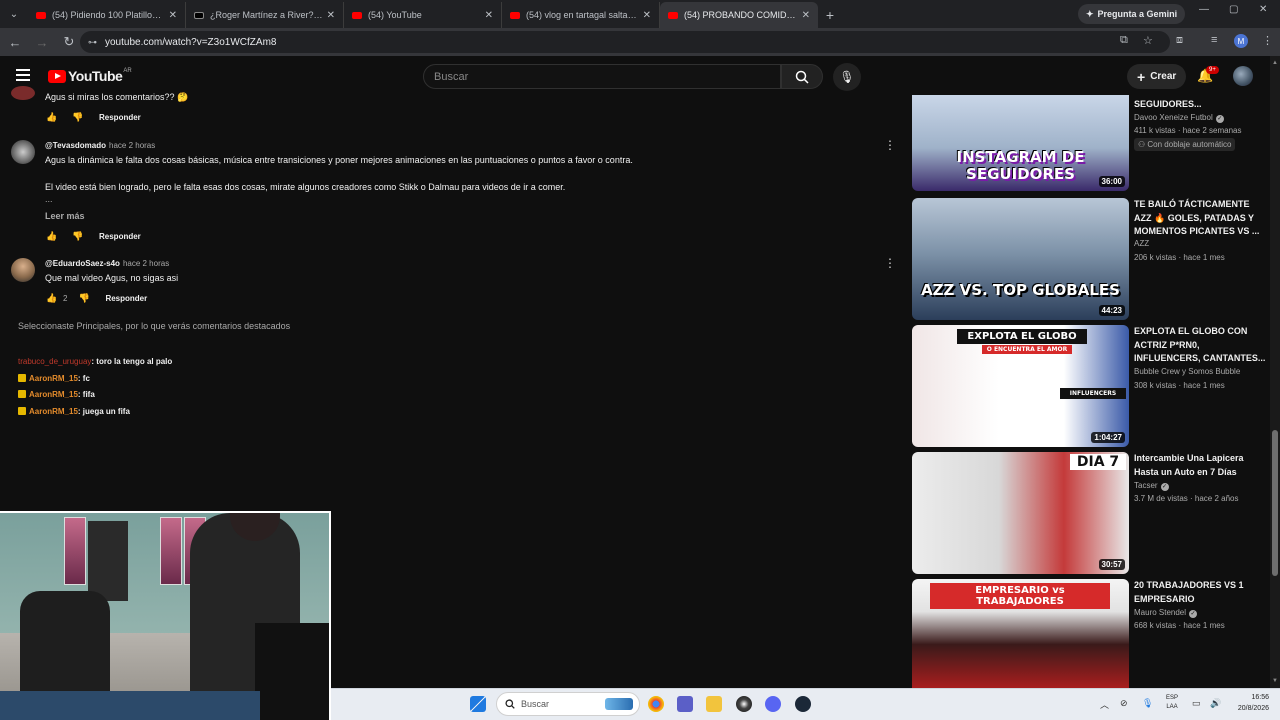  What do you see at coordinates (1020, 259) in the screenshot?
I see `video-thumbnail: AZZ VS. TOP GLOBALES 44:23` at bounding box center [1020, 259].